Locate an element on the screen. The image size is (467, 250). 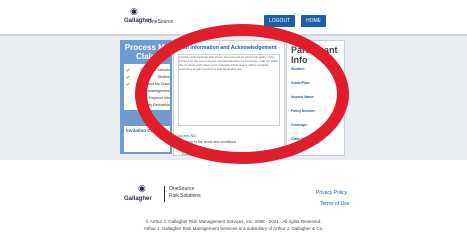
brand-subtitle: OneSource is located at coordinates (161, 22).